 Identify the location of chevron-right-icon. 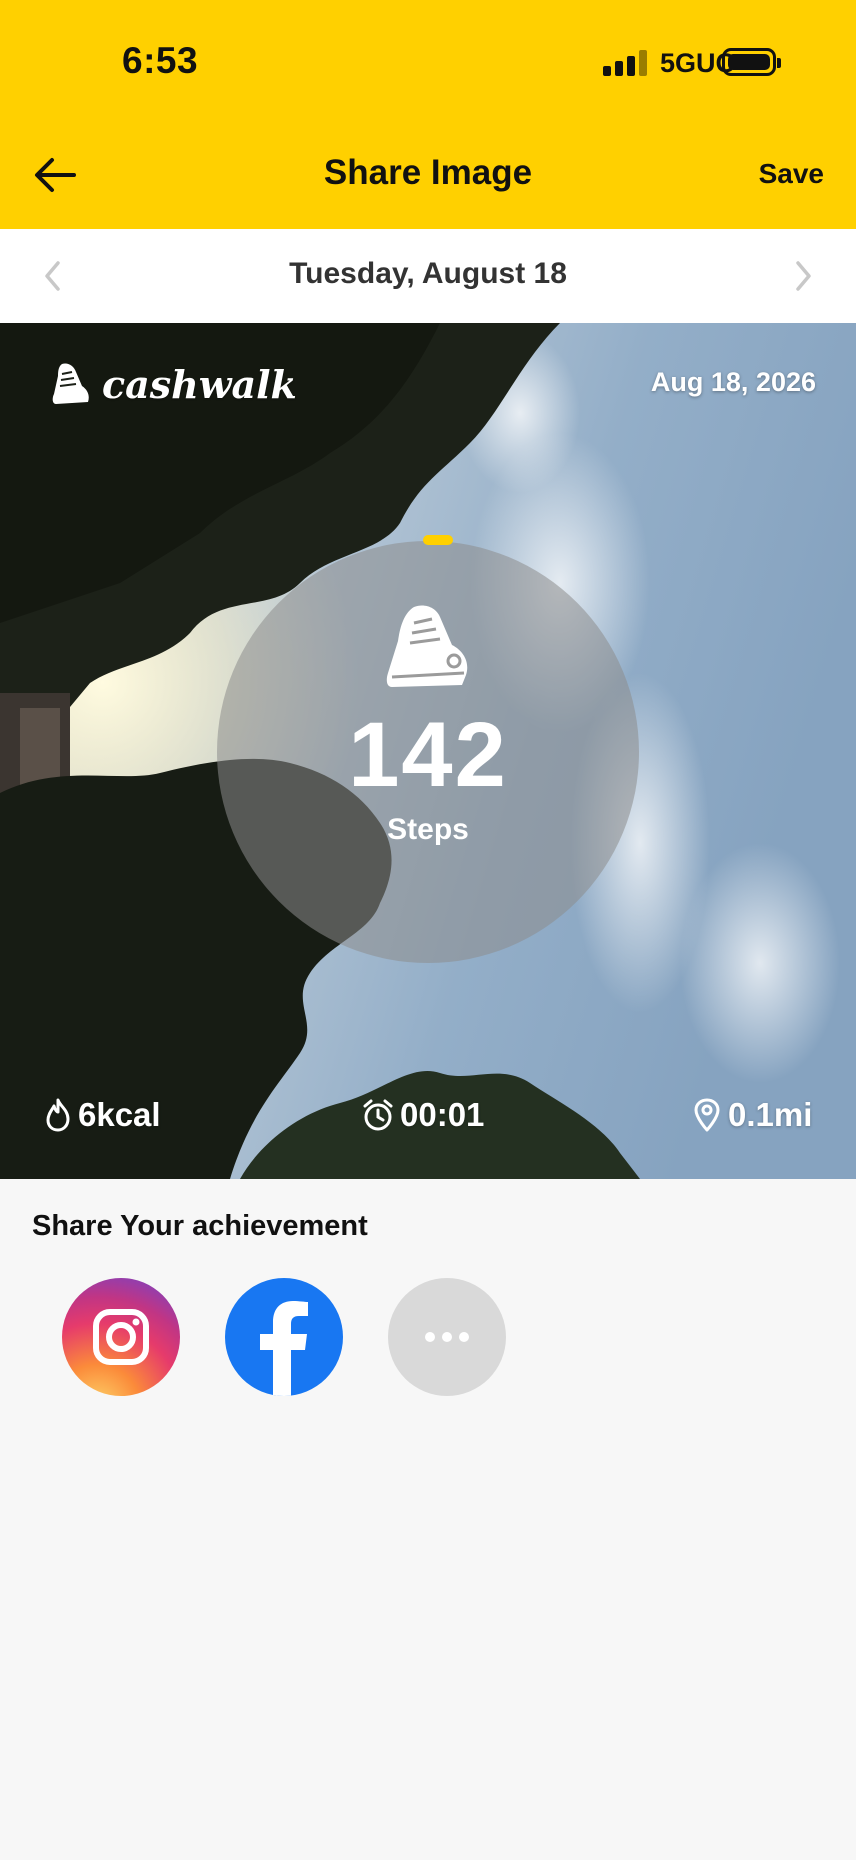
(803, 276).